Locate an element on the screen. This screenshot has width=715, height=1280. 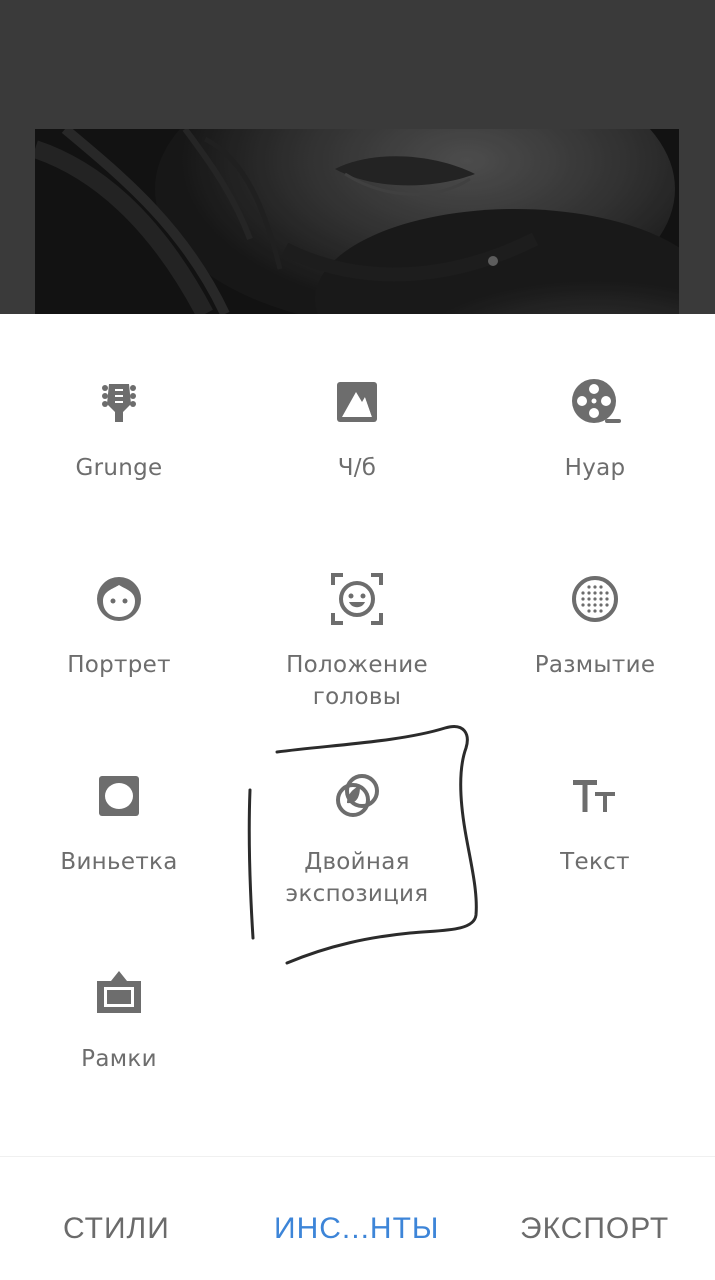
tool-head-pose: Положение головы is located at coordinates (357, 642).